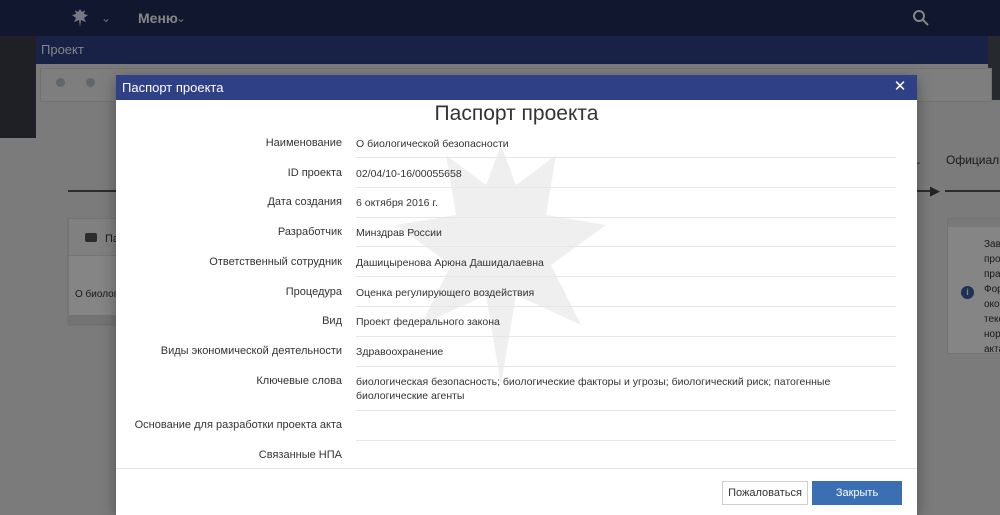  What do you see at coordinates (450, 263) in the screenshot?
I see `field-value: Дашицыренова Арюна Дашидалаевна` at bounding box center [450, 263].